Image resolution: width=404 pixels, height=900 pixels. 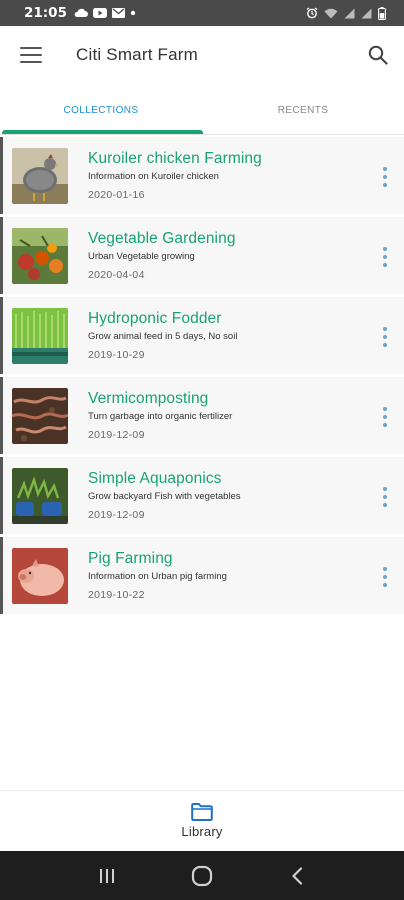 I want to click on folder-icon, so click(x=202, y=812).